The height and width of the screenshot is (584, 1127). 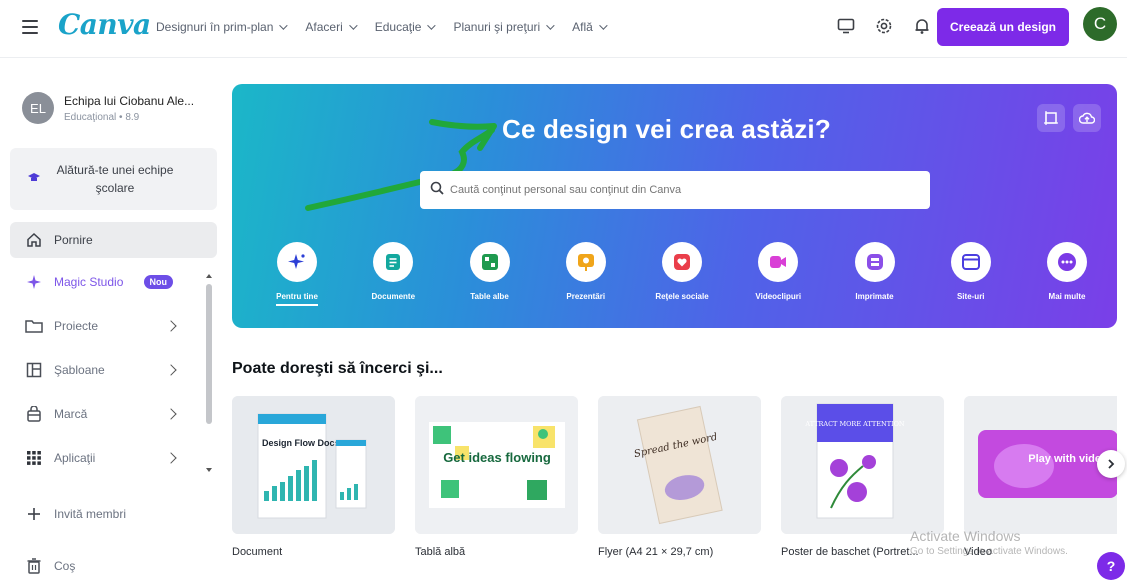 I want to click on category-presentations: Prezentări, so click(x=586, y=274).